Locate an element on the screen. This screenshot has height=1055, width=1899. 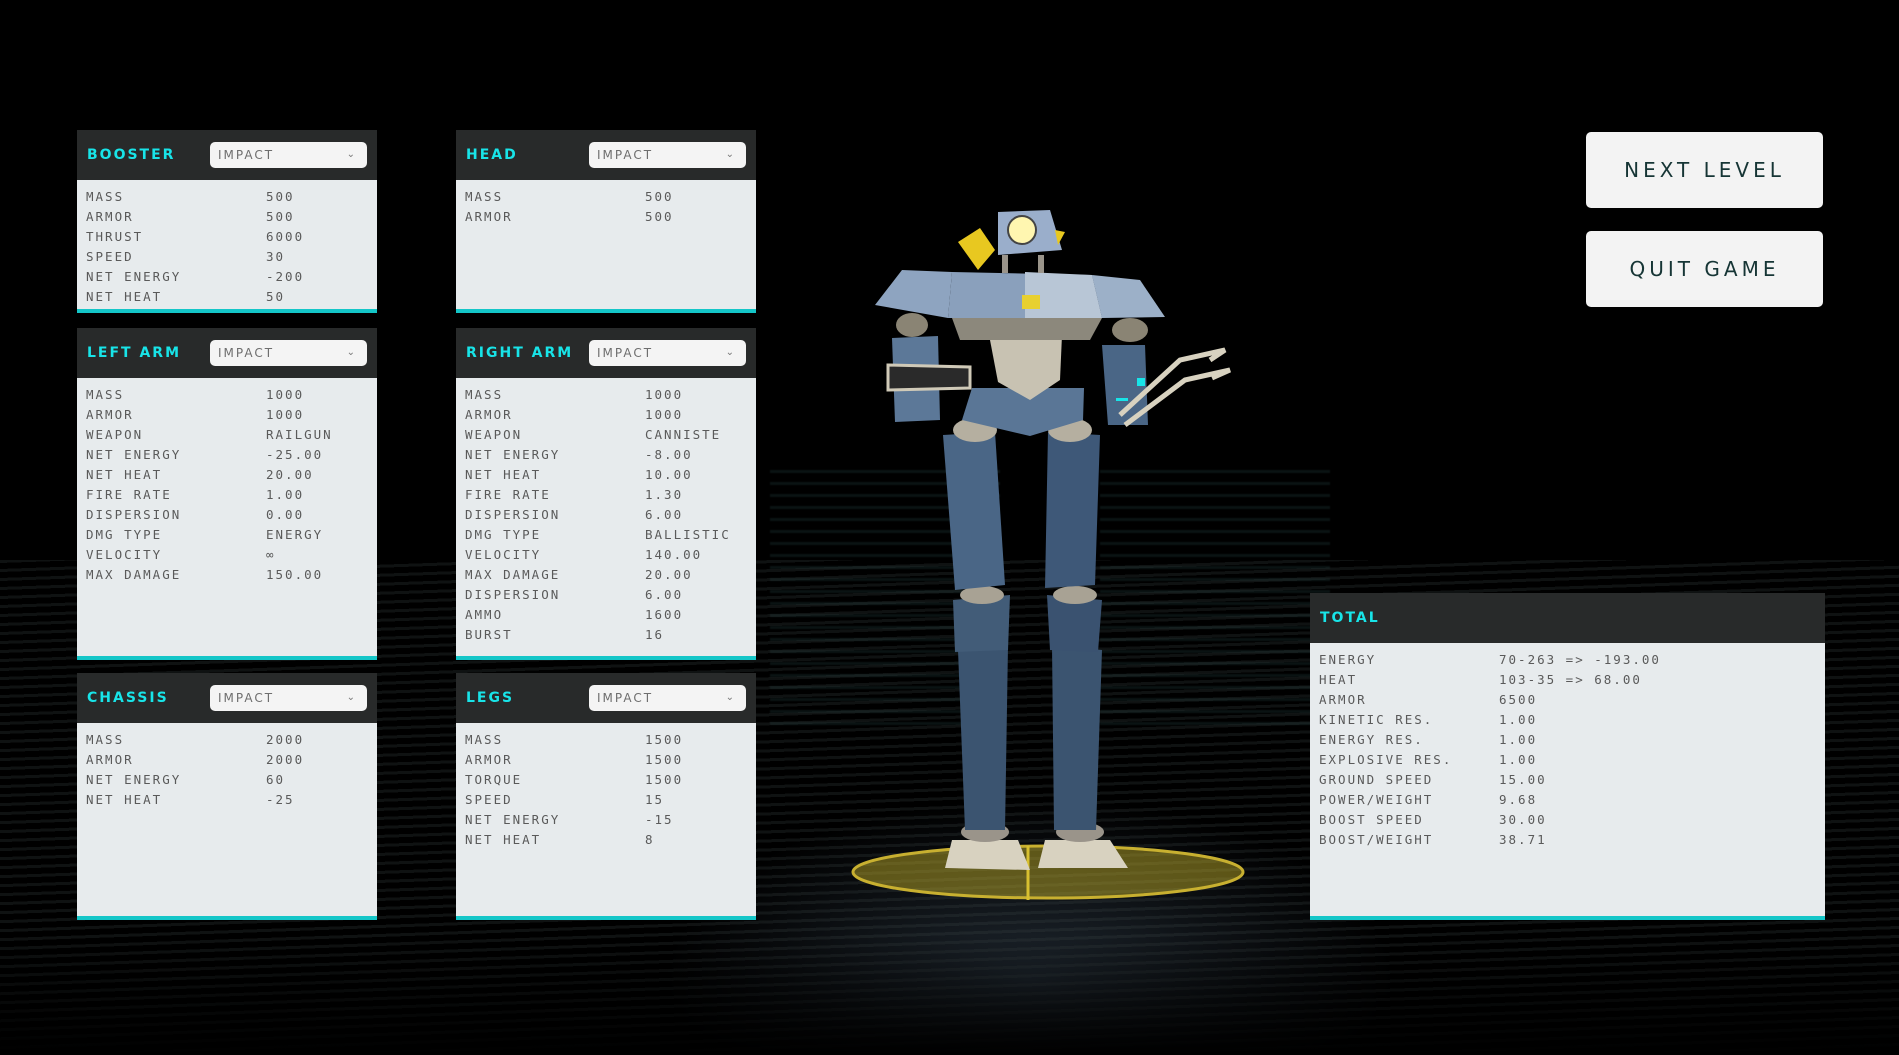
robot-model is located at coordinates (1050, 550).